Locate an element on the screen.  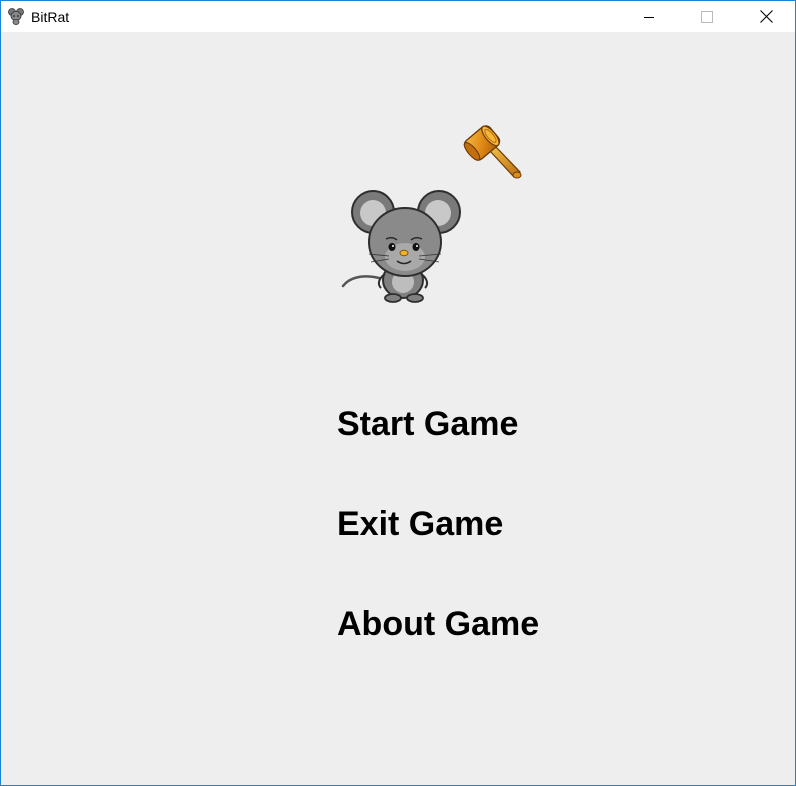
close-button is located at coordinates (766, 16).